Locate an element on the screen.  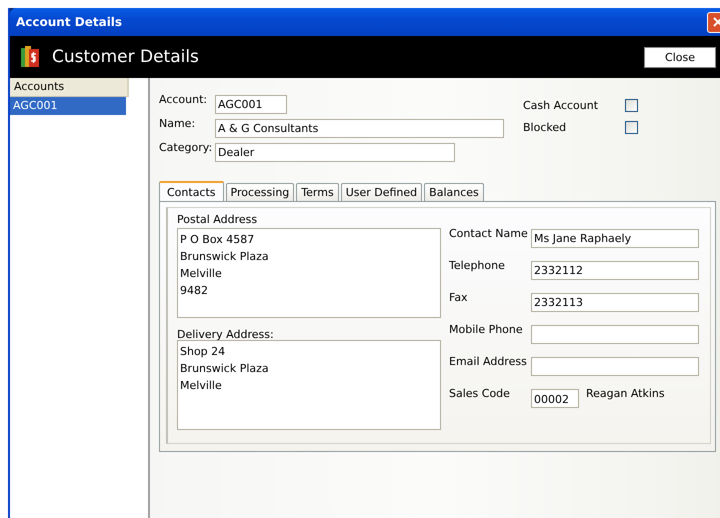
window-title: Account Details is located at coordinates (69, 22).